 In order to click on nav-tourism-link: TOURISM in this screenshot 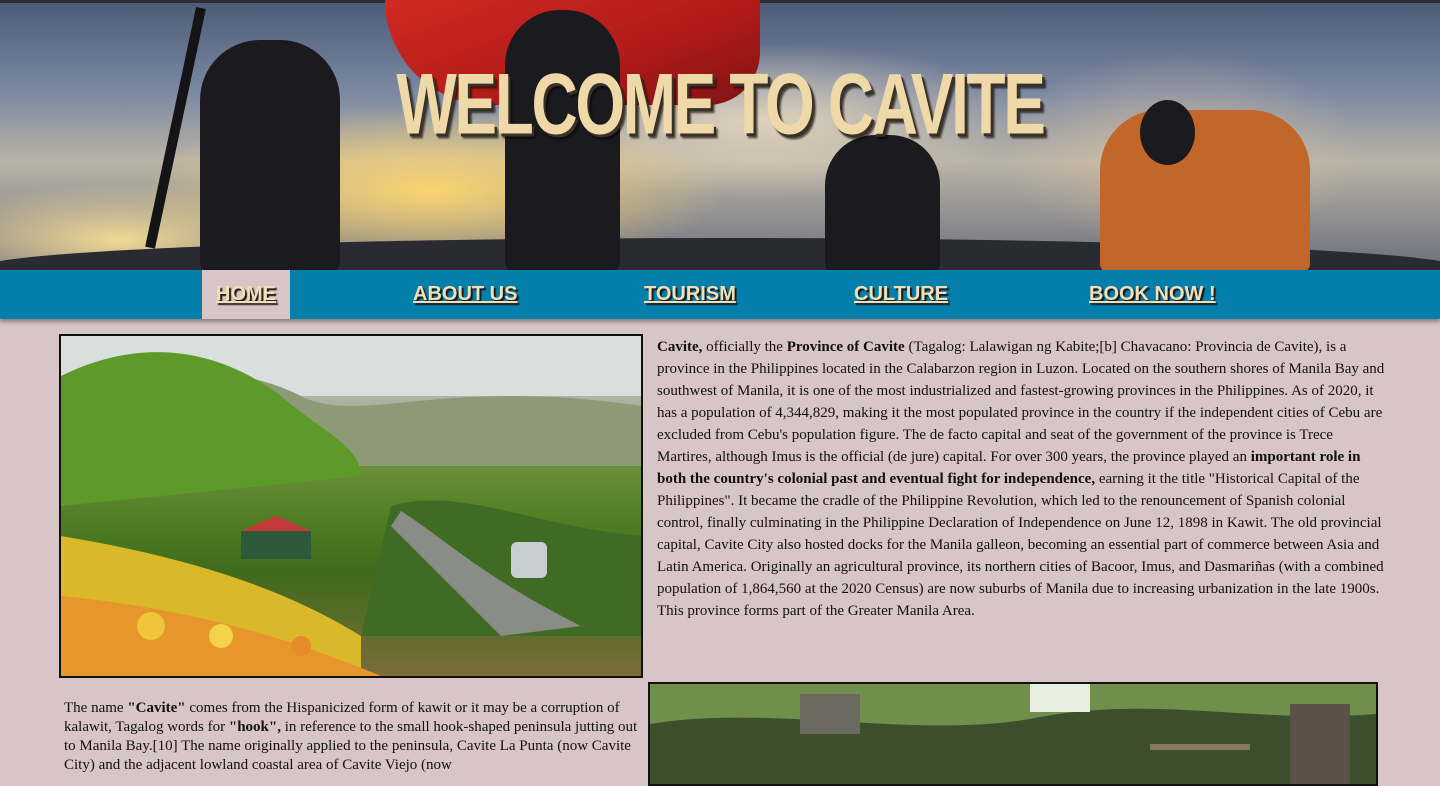, I will do `click(690, 294)`.